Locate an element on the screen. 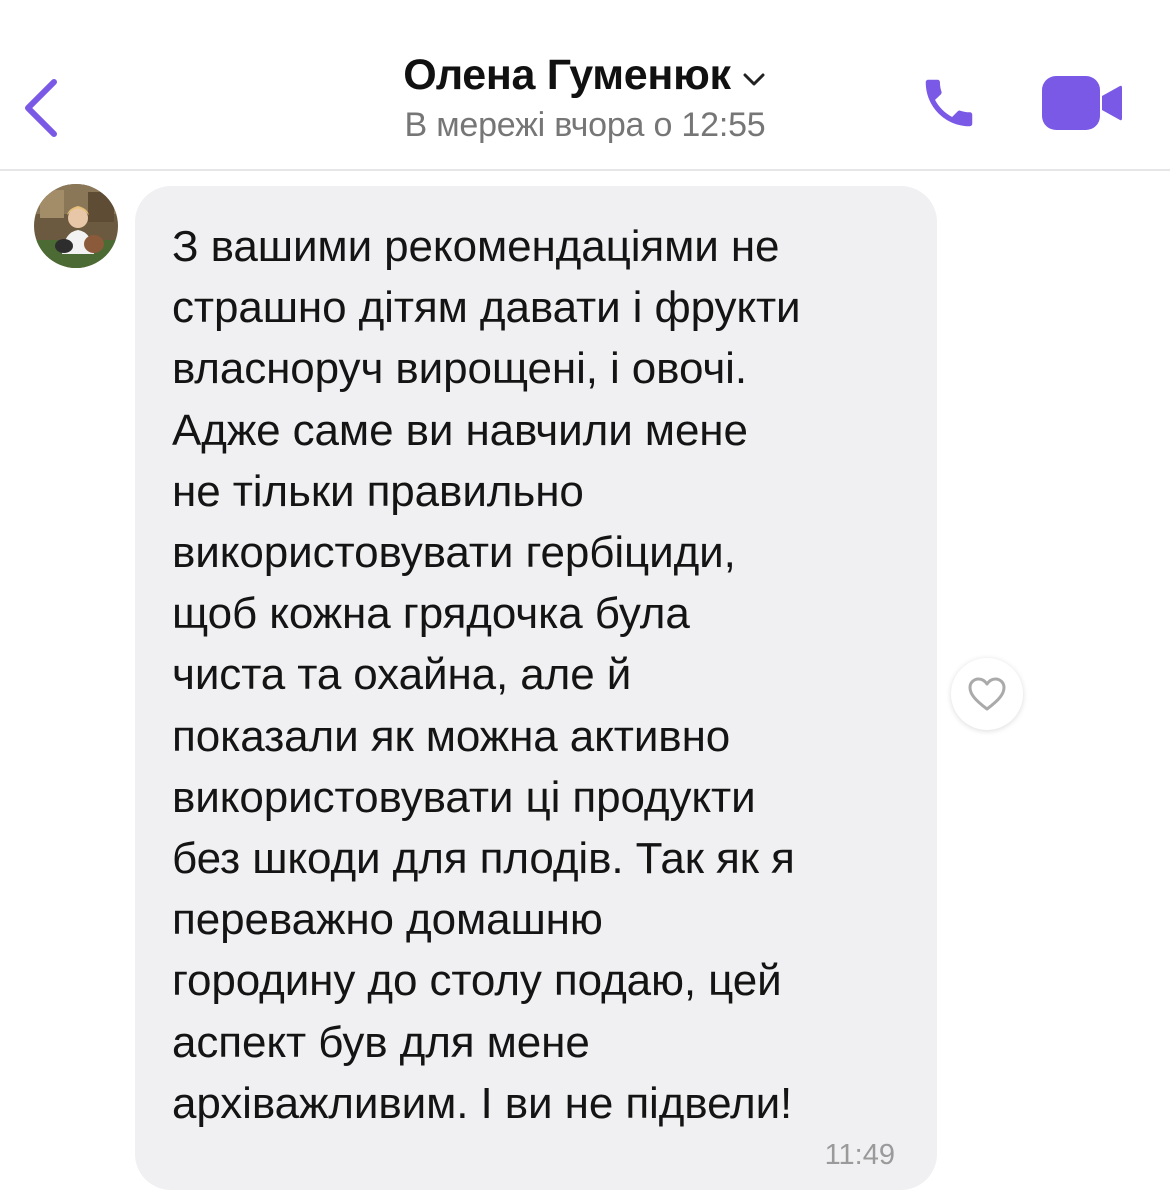 This screenshot has height=1193, width=1170. contact-name: Олена Гуменюк is located at coordinates (567, 74).